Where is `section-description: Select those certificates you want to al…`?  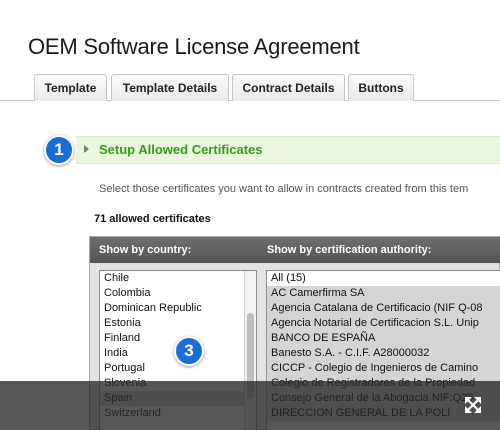
section-description: Select those certificates you want to al… is located at coordinates (284, 189).